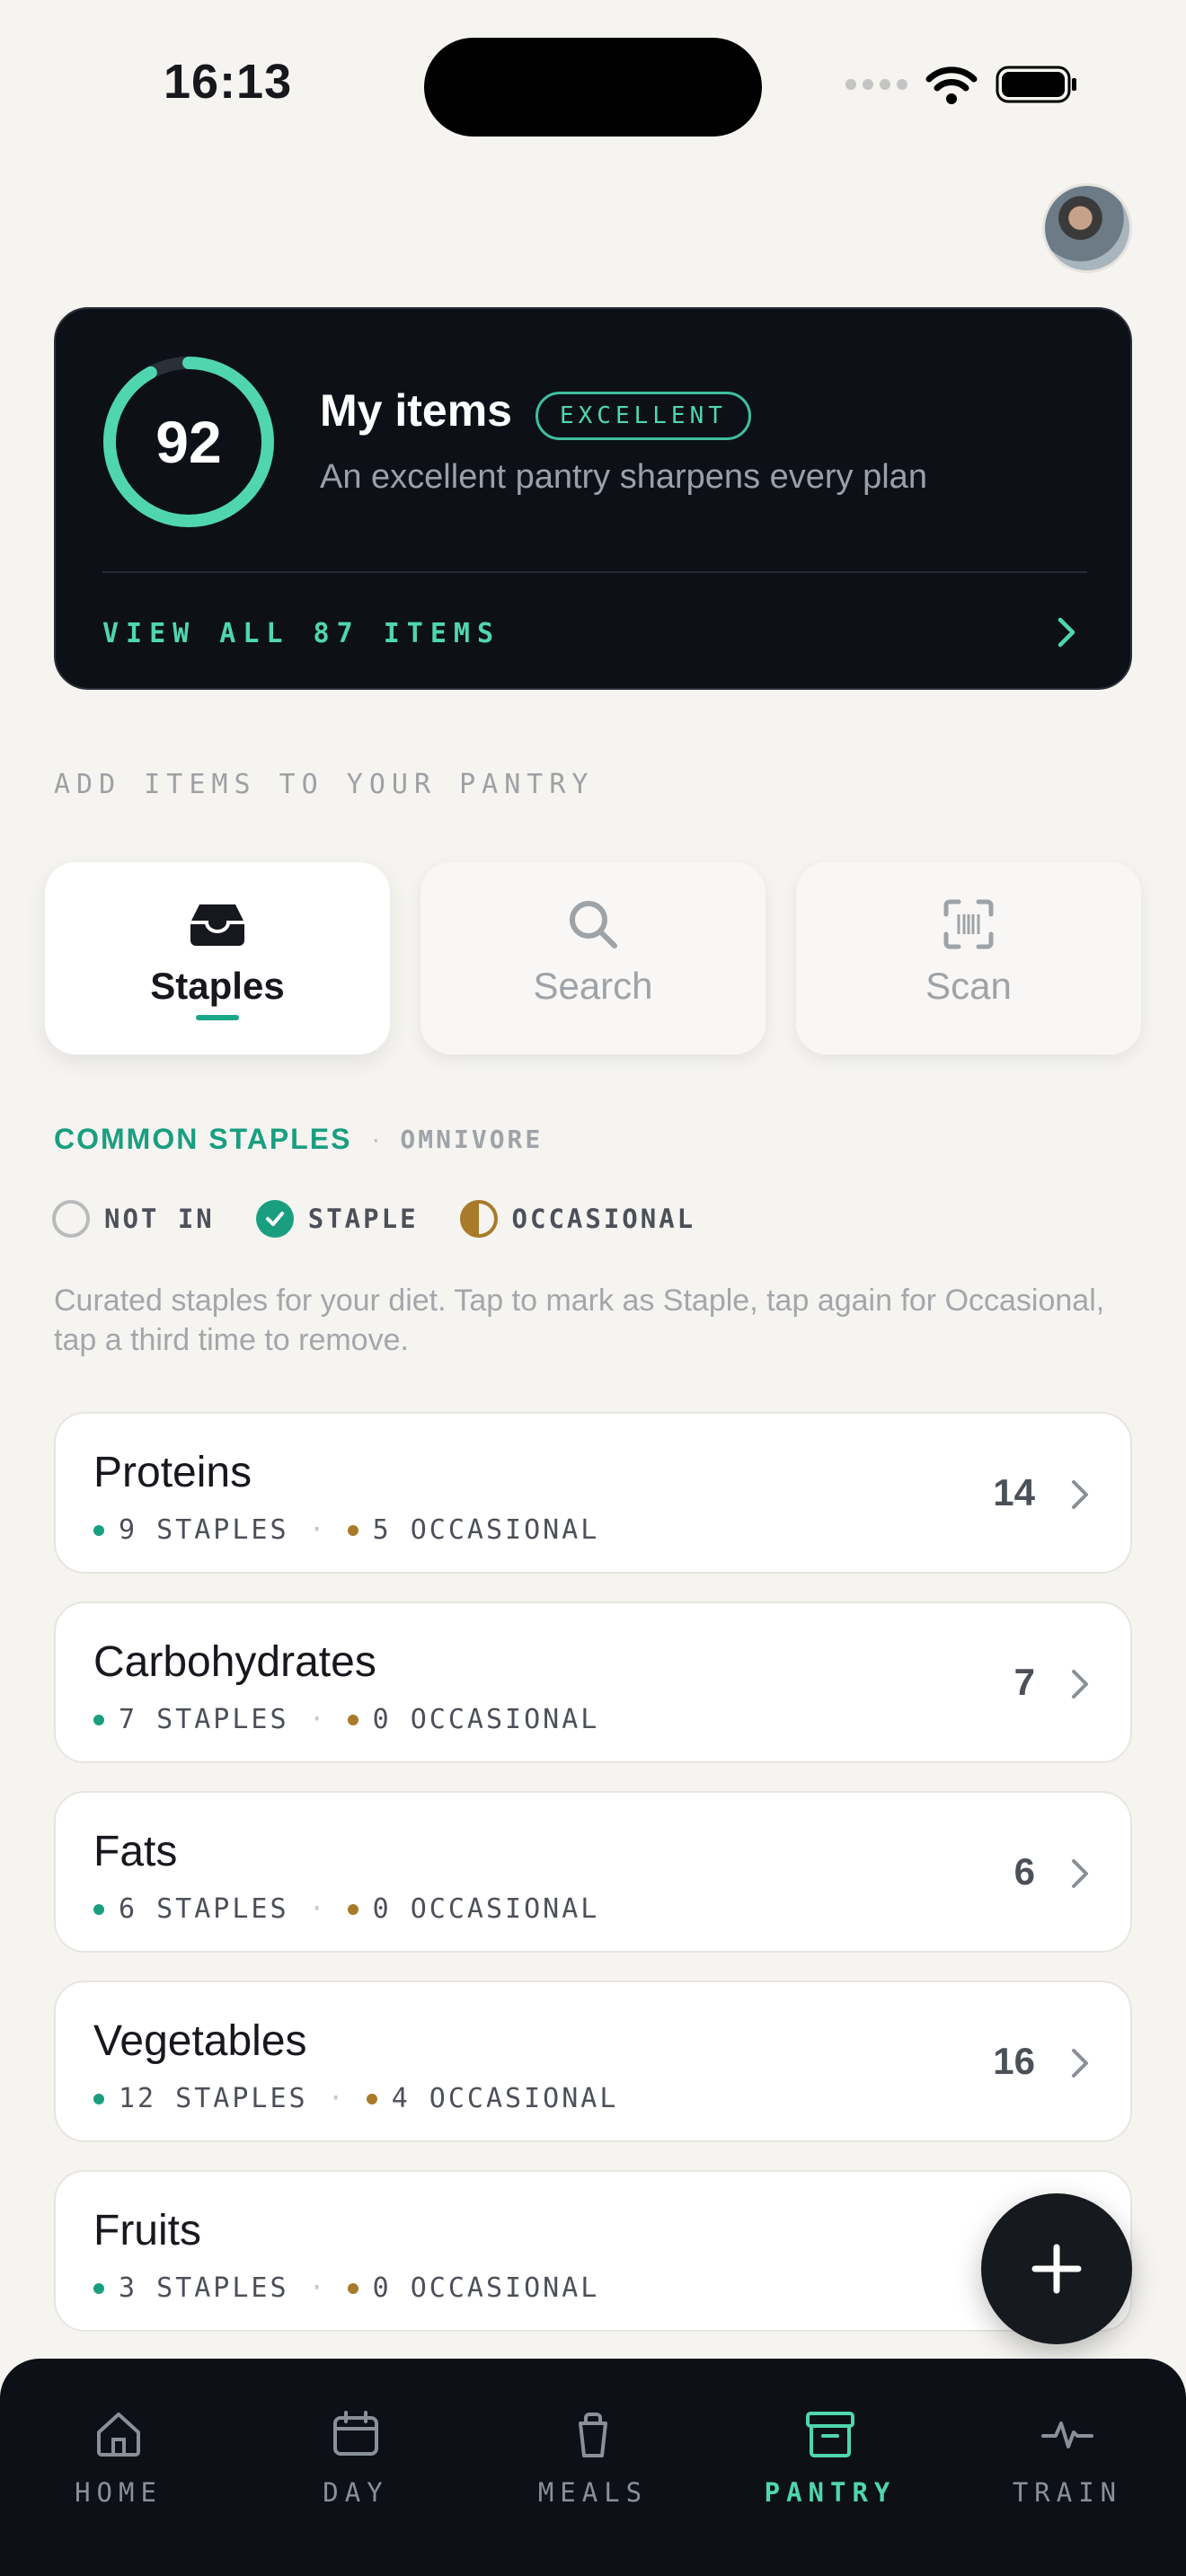 This screenshot has width=1186, height=2576. What do you see at coordinates (593, 924) in the screenshot?
I see `search-icon` at bounding box center [593, 924].